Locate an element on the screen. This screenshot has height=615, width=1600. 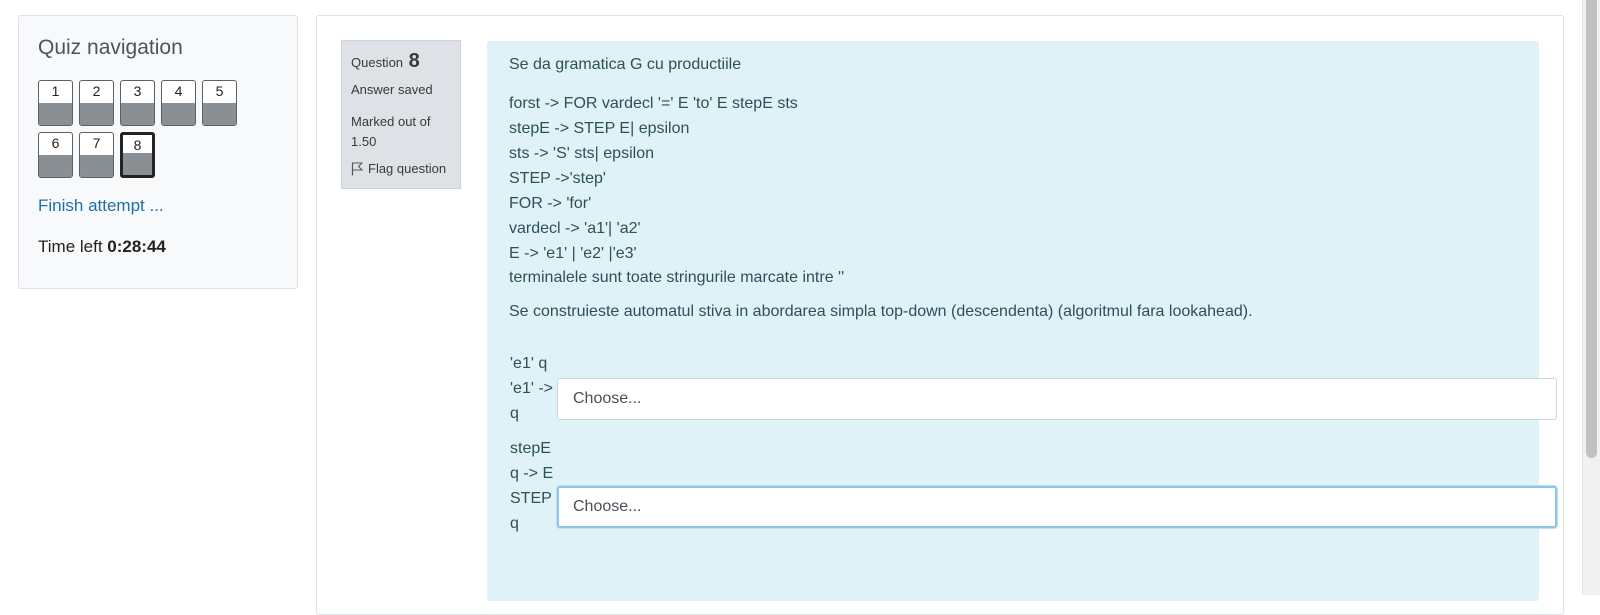
production-line: FOR -> 'for' is located at coordinates (550, 203).